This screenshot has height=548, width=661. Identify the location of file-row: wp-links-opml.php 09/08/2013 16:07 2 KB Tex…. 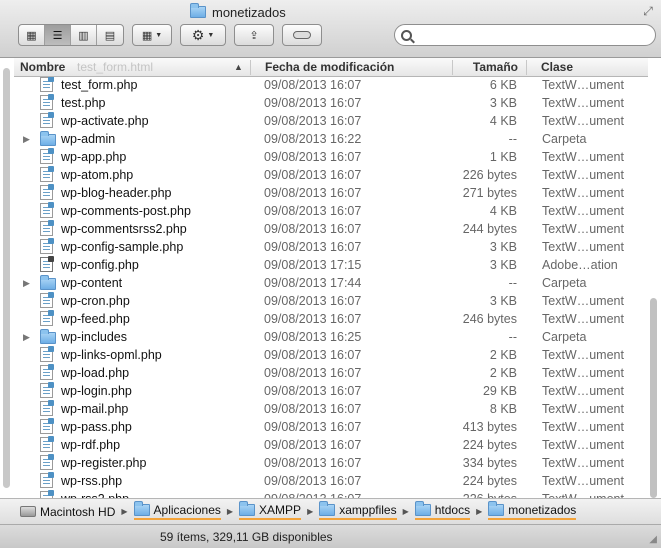
(330, 355).